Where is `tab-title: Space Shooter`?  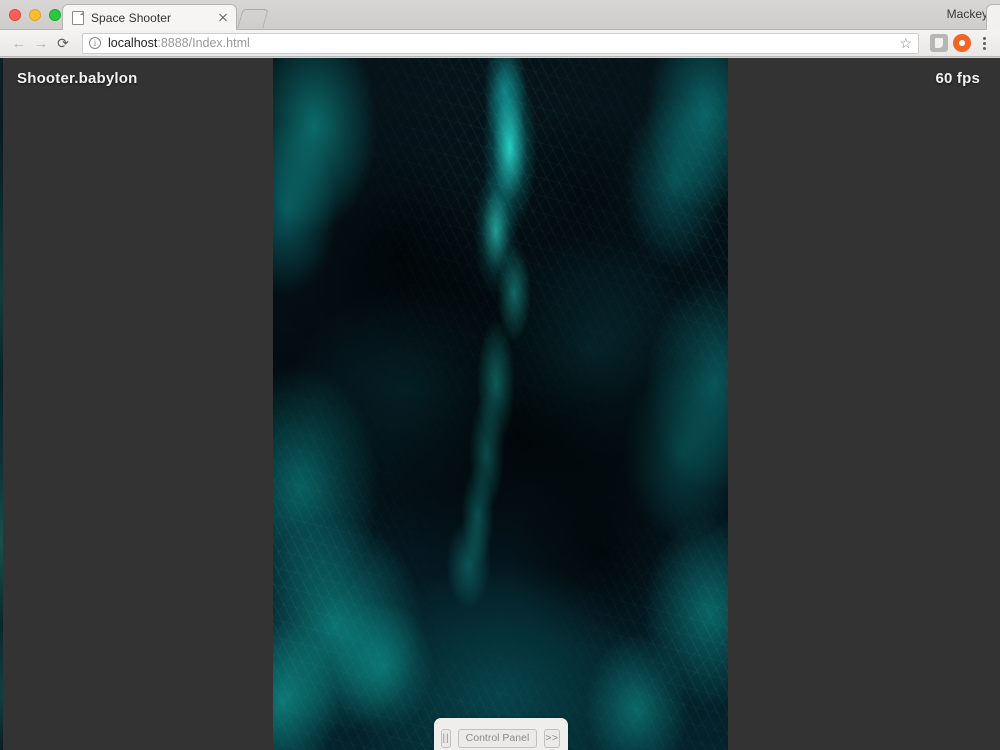
tab-title: Space Shooter is located at coordinates (131, 17).